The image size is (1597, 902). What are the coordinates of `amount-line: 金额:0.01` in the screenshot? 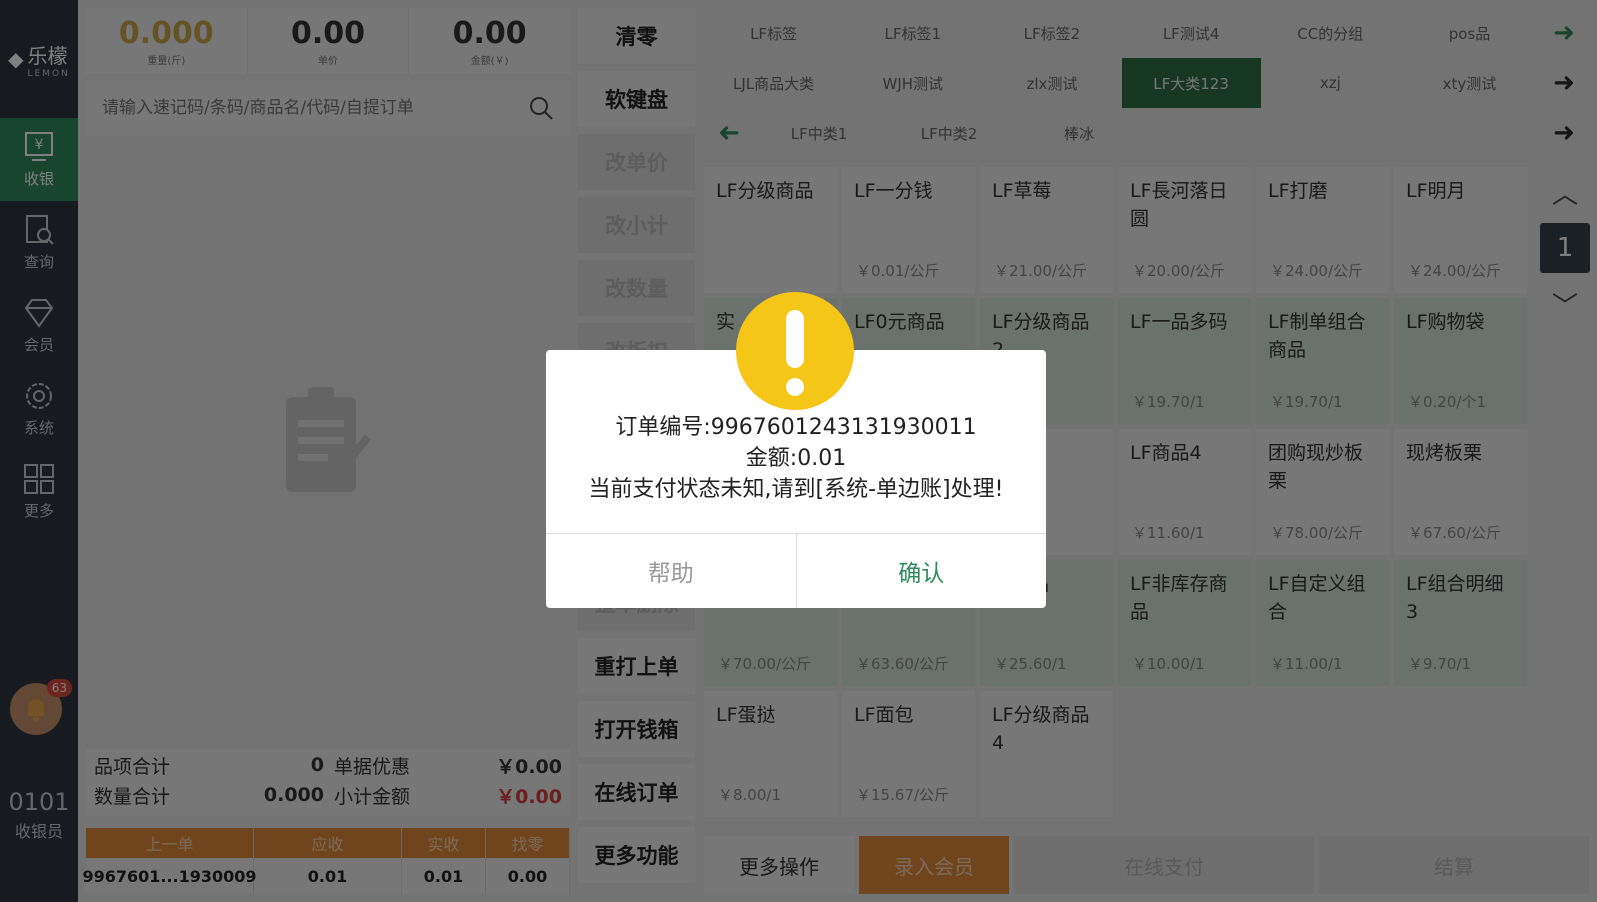 It's located at (796, 458).